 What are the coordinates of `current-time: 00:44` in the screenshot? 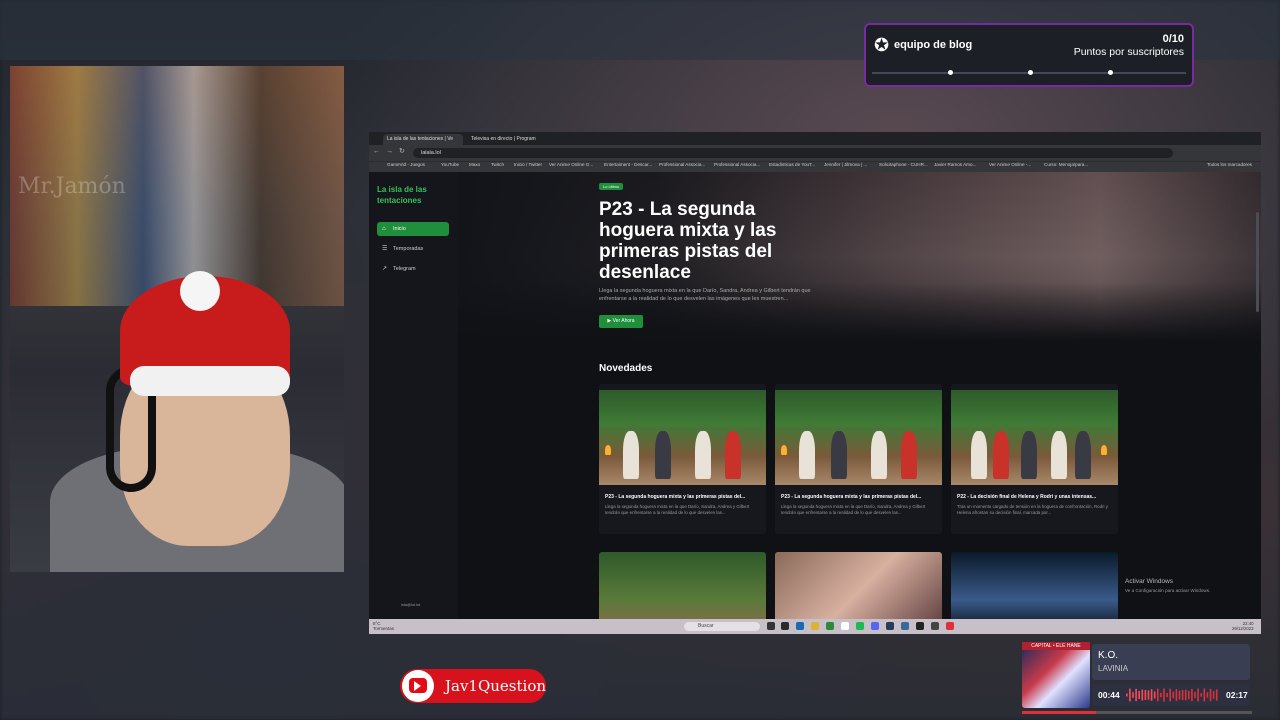 It's located at (1109, 695).